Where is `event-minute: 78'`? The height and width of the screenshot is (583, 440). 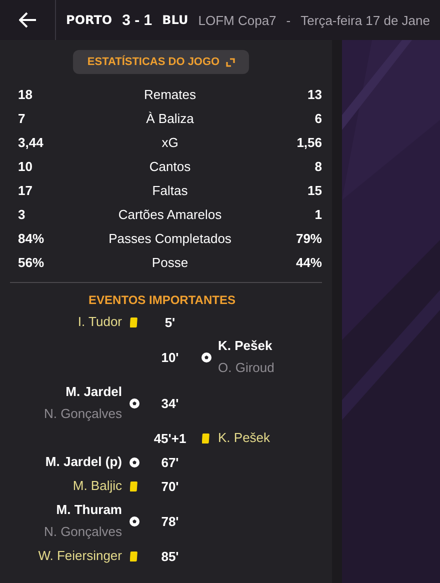
event-minute: 78' is located at coordinates (170, 521).